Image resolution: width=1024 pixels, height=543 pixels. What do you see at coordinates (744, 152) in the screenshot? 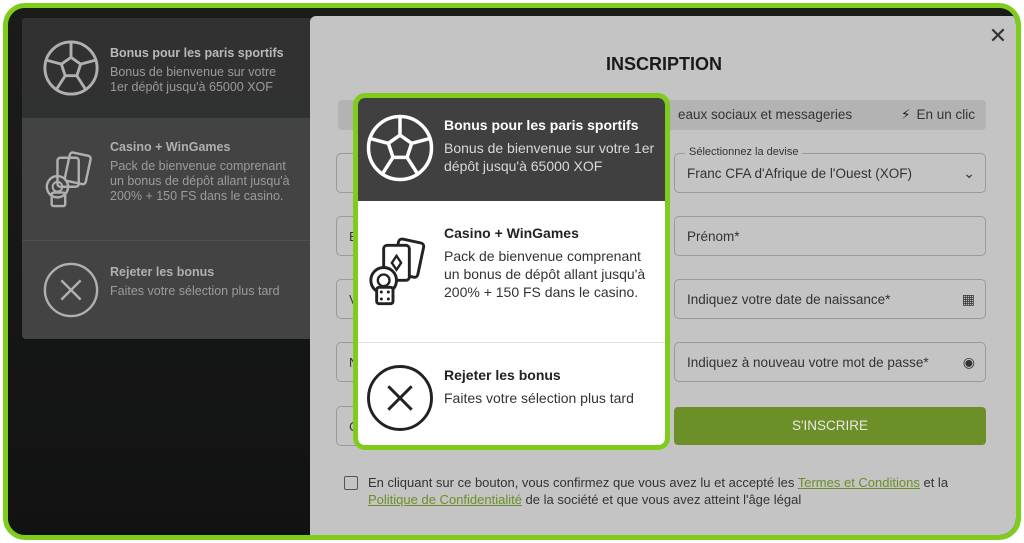
I see `currency-label: Sélectionnez la devise` at bounding box center [744, 152].